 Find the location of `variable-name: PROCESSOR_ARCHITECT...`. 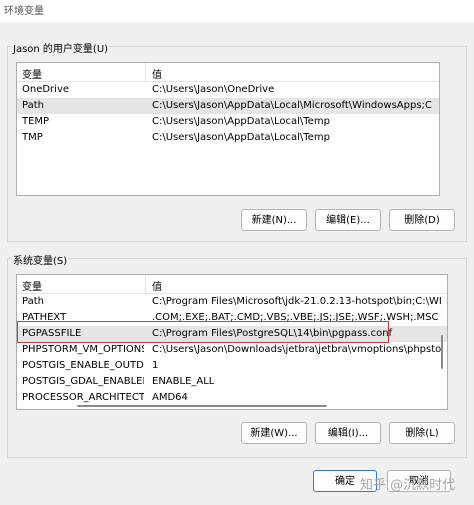

variable-name: PROCESSOR_ARCHITECT... is located at coordinates (83, 397).